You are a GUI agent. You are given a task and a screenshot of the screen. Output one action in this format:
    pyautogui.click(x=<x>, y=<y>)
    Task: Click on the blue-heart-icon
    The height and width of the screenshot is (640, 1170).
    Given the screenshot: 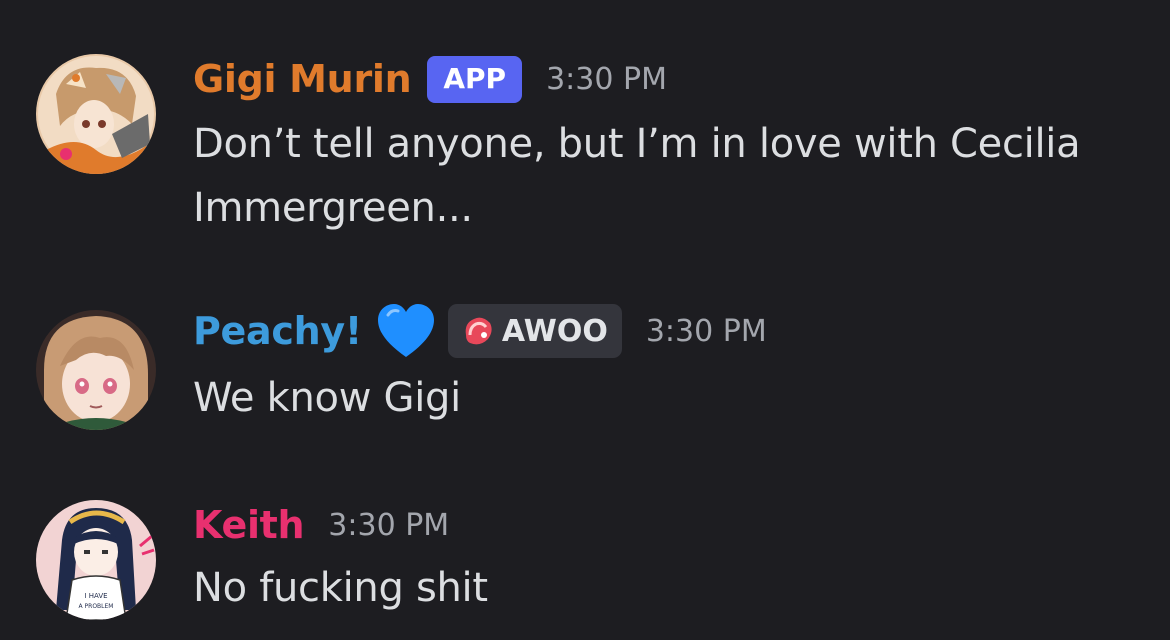 What is the action you would take?
    pyautogui.click(x=406, y=331)
    